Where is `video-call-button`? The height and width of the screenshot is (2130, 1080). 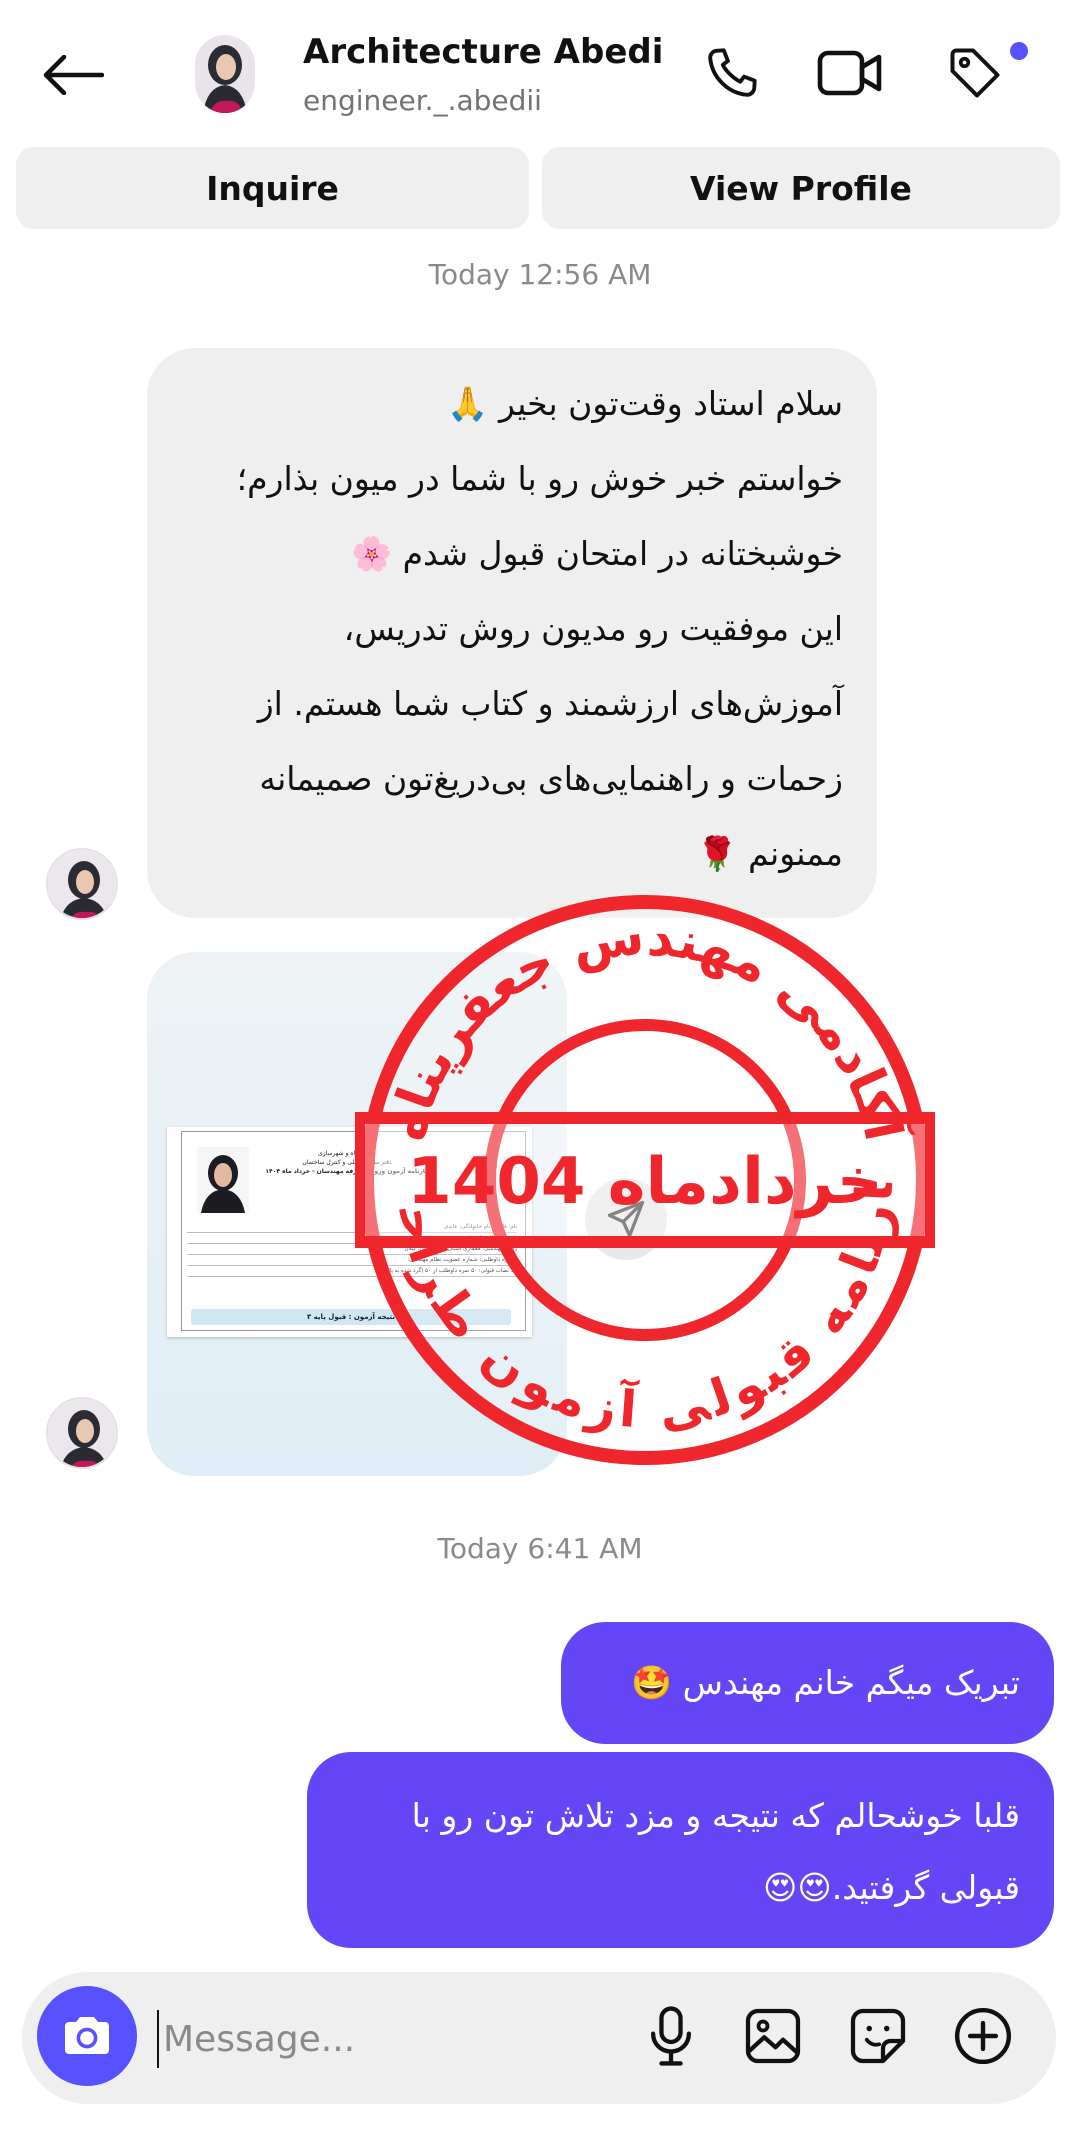
video-call-button is located at coordinates (850, 73).